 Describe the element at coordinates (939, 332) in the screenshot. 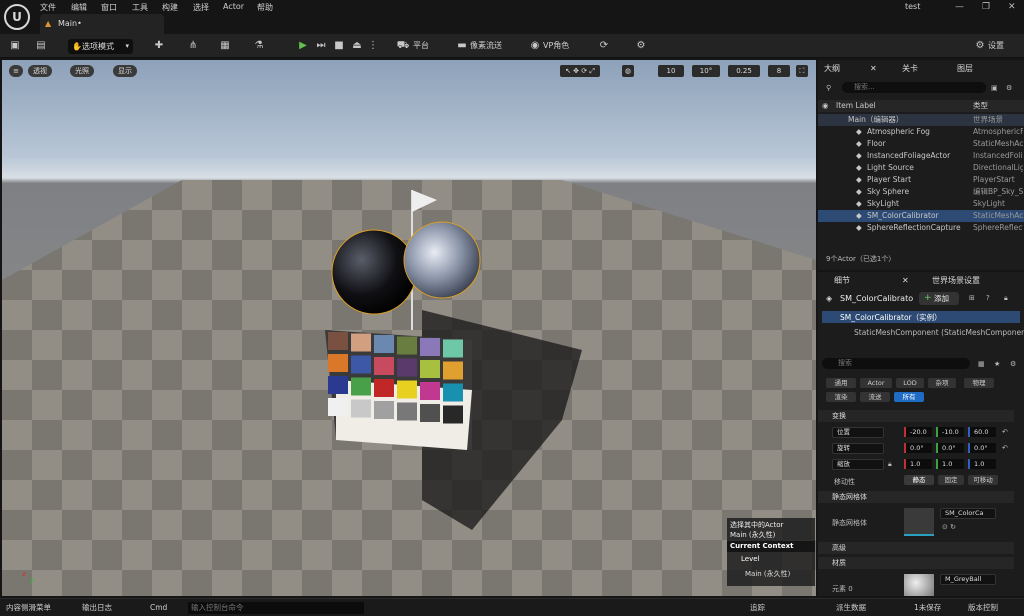

I see `component-label: StaticMeshComponent (StaticMeshComponer` at that location.